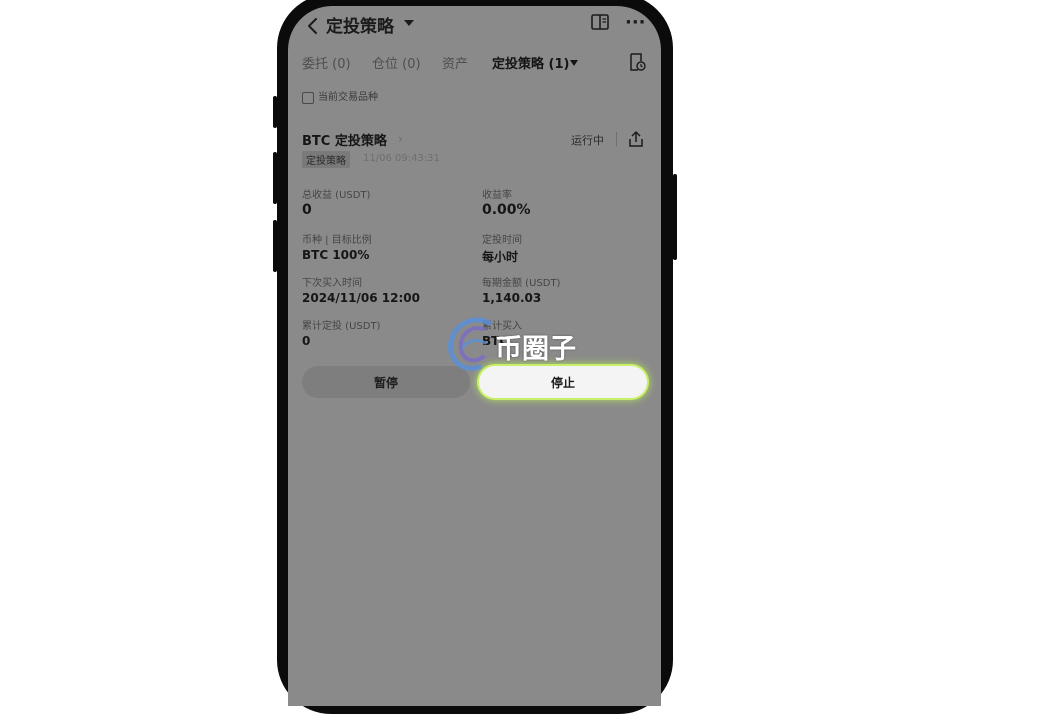 The height and width of the screenshot is (714, 1040). Describe the element at coordinates (512, 298) in the screenshot. I see `per-period-amount-value: 1,140.03` at that location.